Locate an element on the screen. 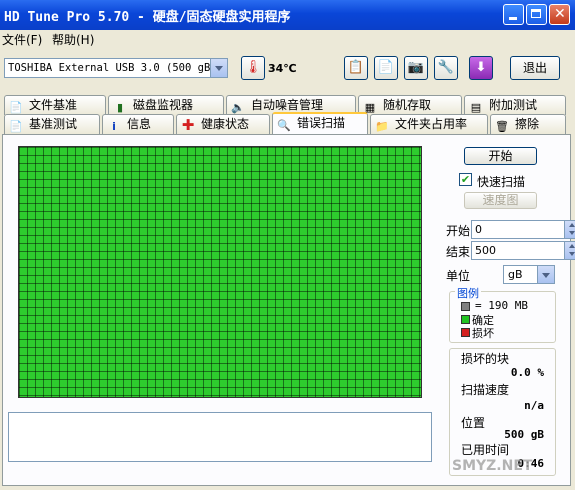 Image resolution: width=575 pixels, height=490 pixels. download-button: ⬇ is located at coordinates (481, 68).